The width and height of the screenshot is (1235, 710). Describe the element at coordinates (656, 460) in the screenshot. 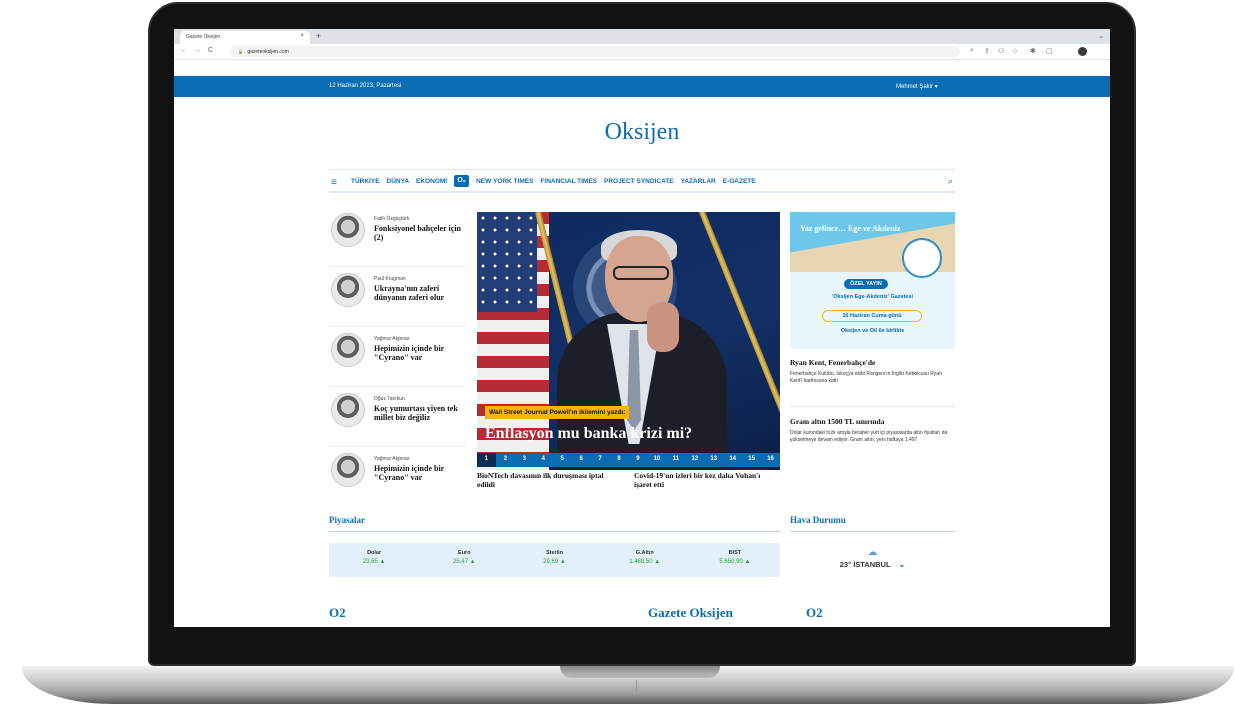

I see `slider-page: 10` at that location.